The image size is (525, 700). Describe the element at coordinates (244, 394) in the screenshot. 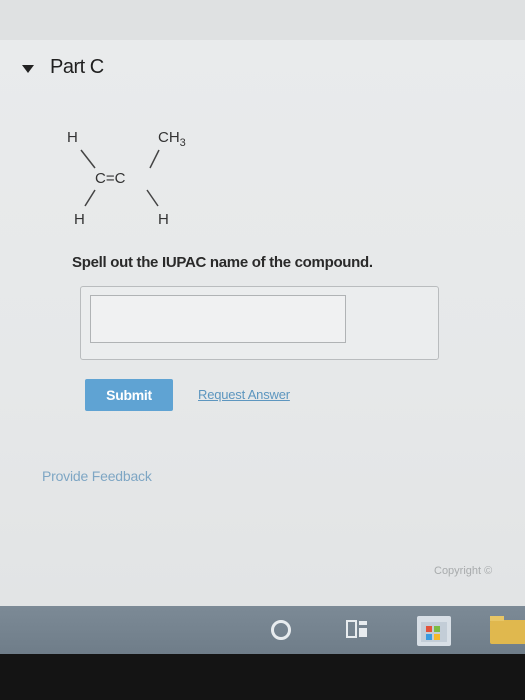

I see `request-answer-link: Request Answer` at that location.